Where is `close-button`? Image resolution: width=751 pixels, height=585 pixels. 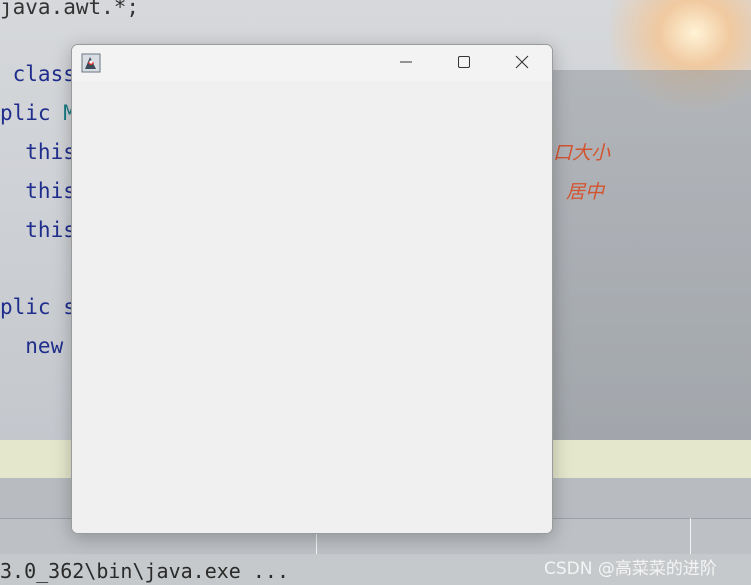 close-button is located at coordinates (522, 63).